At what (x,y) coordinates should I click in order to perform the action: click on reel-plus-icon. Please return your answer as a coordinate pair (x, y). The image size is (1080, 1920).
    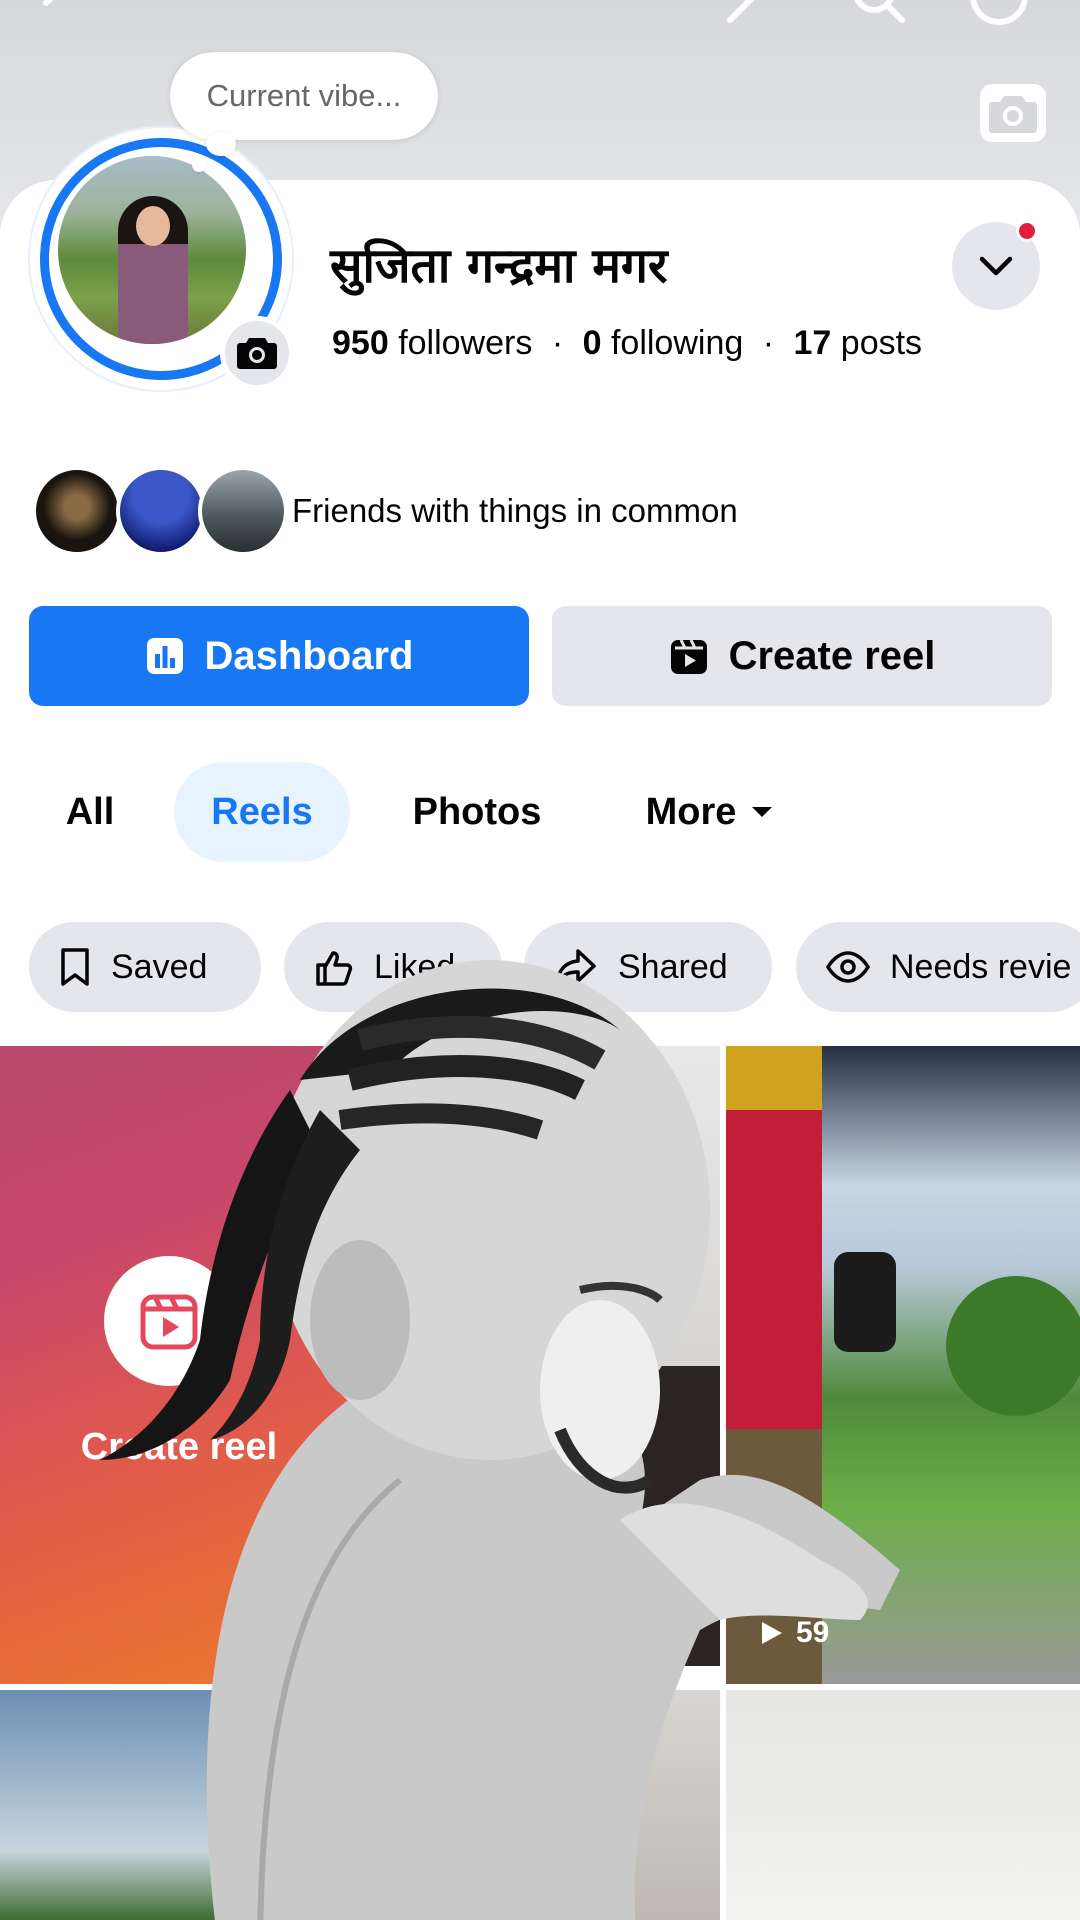
    Looking at the image, I should click on (169, 1322).